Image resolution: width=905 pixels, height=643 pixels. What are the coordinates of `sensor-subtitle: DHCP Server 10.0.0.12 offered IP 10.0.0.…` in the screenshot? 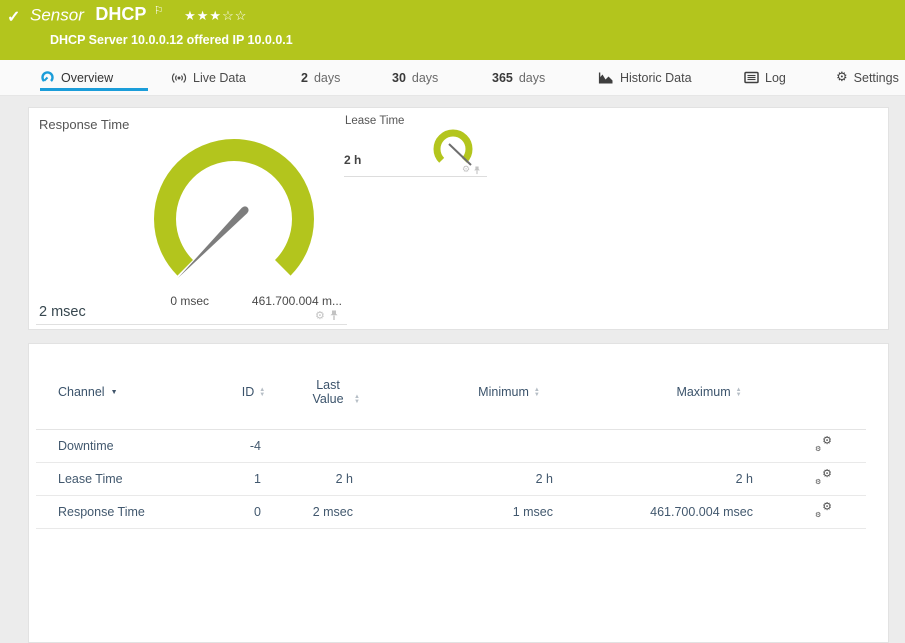 It's located at (171, 40).